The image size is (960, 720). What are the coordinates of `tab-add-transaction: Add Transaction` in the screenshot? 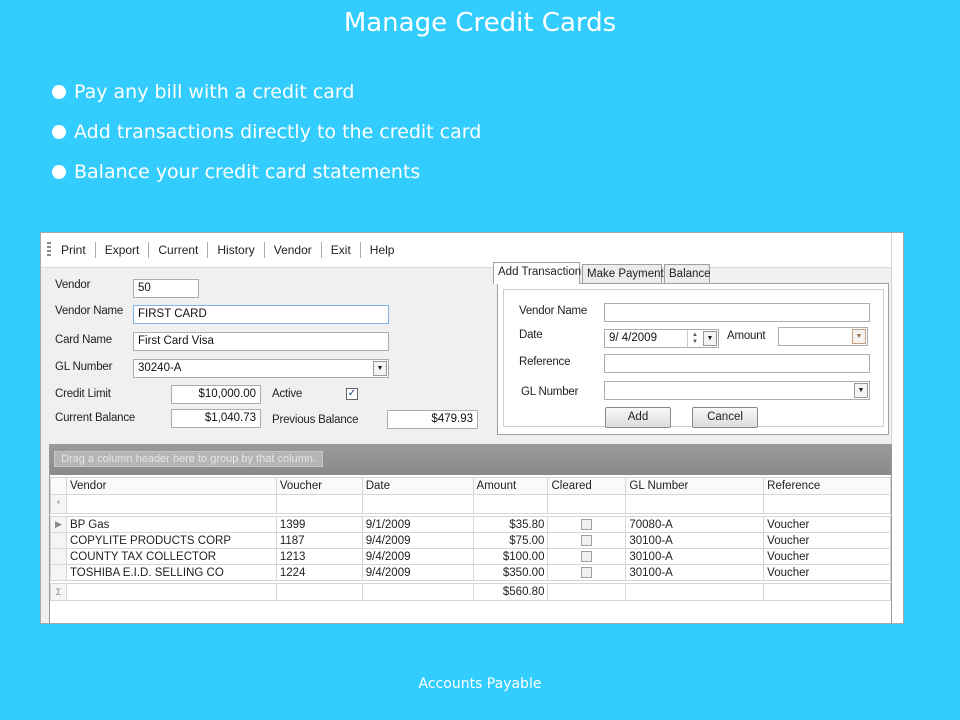 It's located at (537, 273).